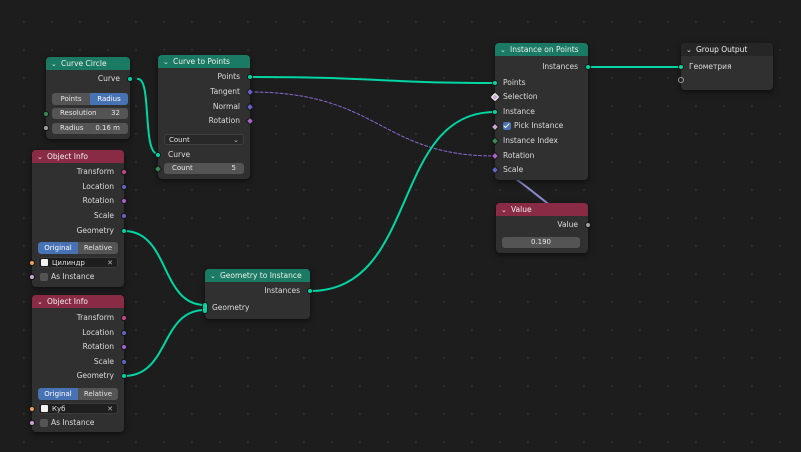  Describe the element at coordinates (95, 317) in the screenshot. I see `output-transform-label: Transform` at that location.